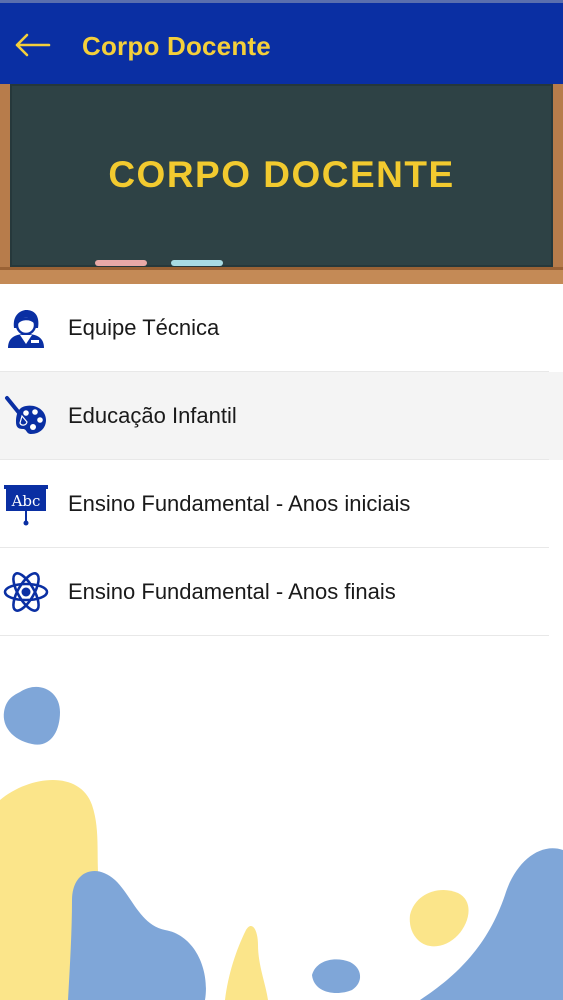 This screenshot has height=1000, width=563. I want to click on blob-blue-right, so click(491, 924).